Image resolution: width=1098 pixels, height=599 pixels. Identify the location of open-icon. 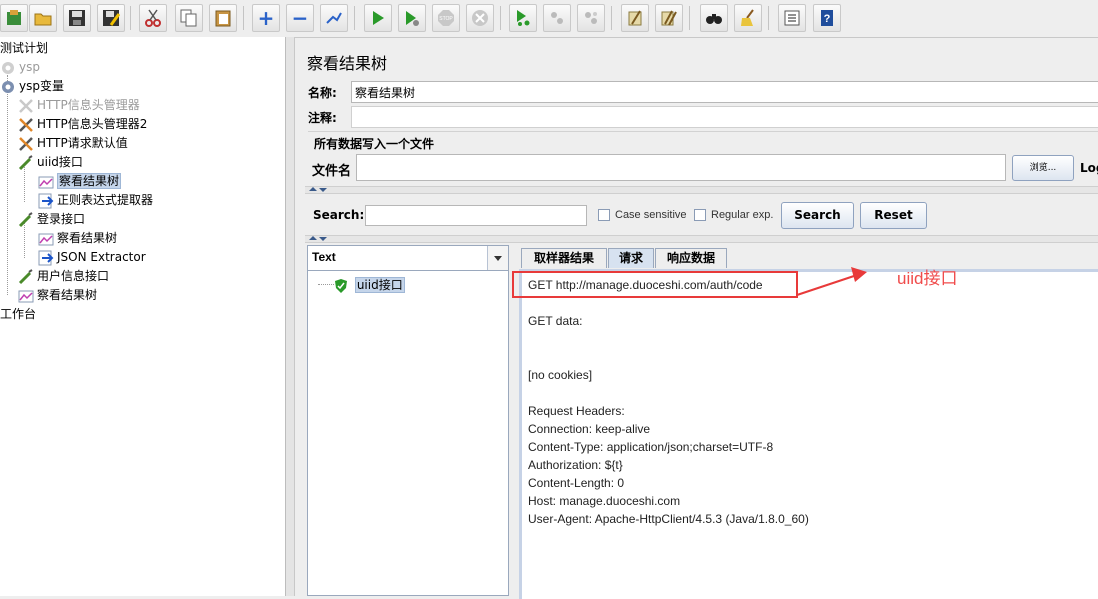
(43, 18).